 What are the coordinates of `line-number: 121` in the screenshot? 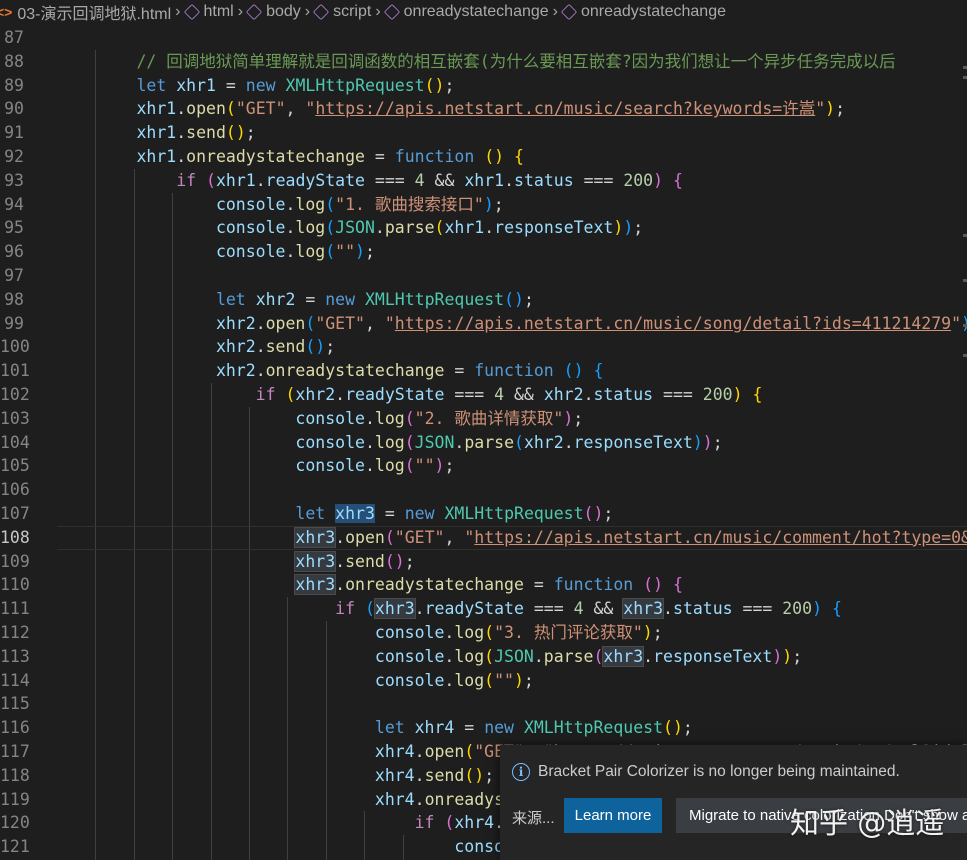 It's located at (15, 847).